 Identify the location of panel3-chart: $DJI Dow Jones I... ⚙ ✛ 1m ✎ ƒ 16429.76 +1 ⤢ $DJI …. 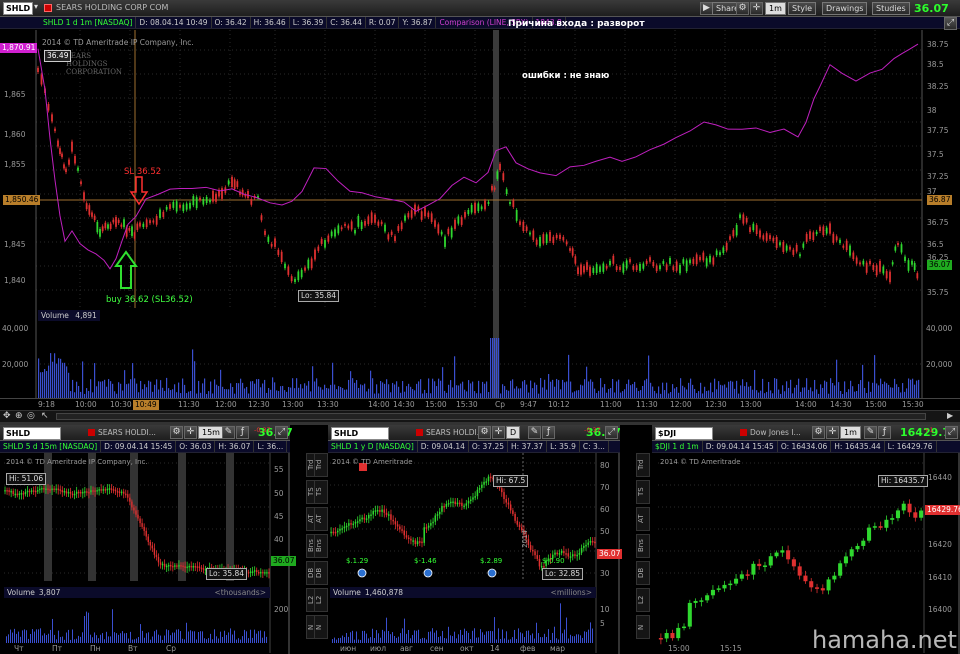
(798, 539).